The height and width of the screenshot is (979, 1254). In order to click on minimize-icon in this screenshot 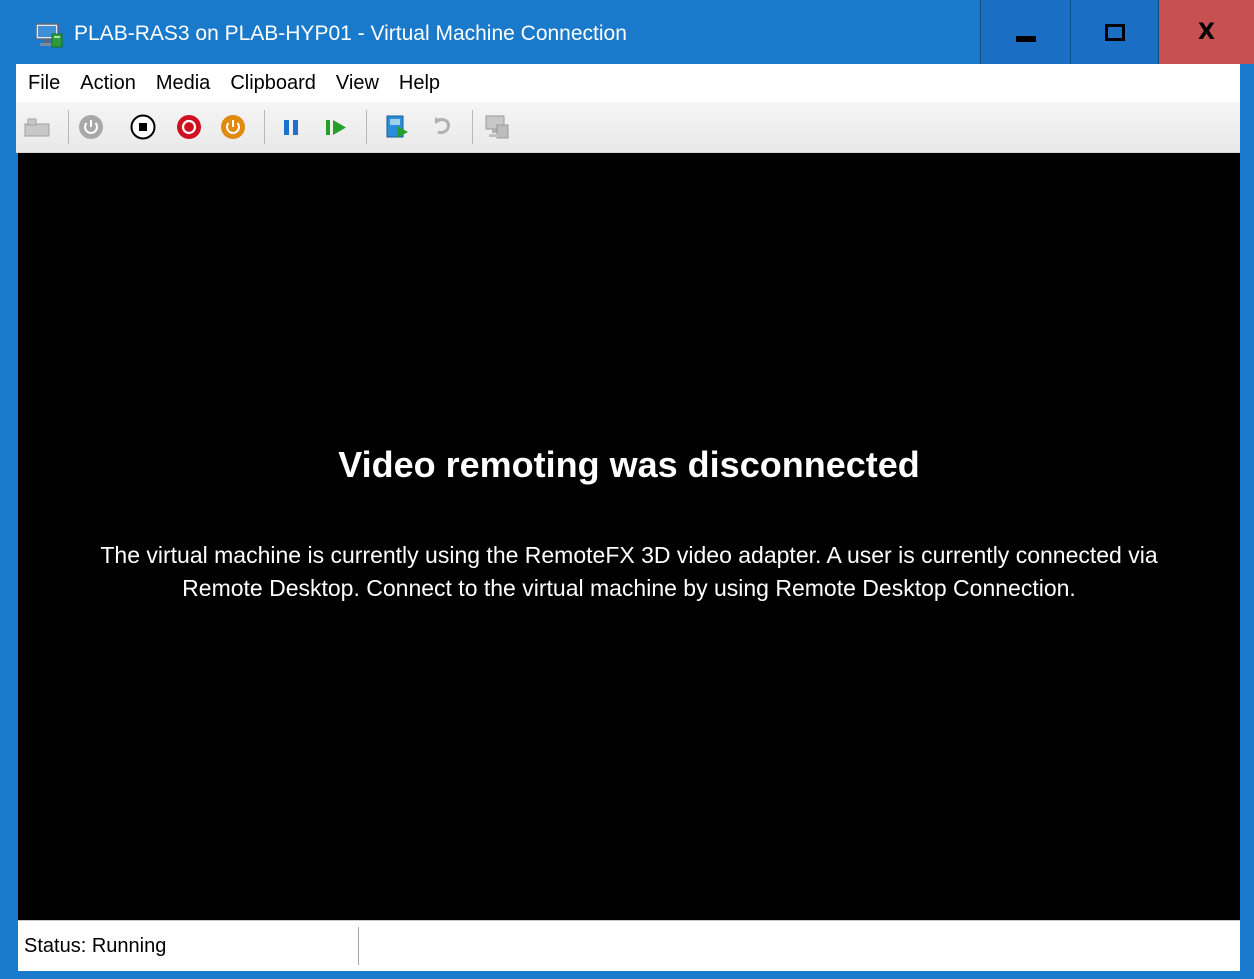, I will do `click(1025, 39)`.